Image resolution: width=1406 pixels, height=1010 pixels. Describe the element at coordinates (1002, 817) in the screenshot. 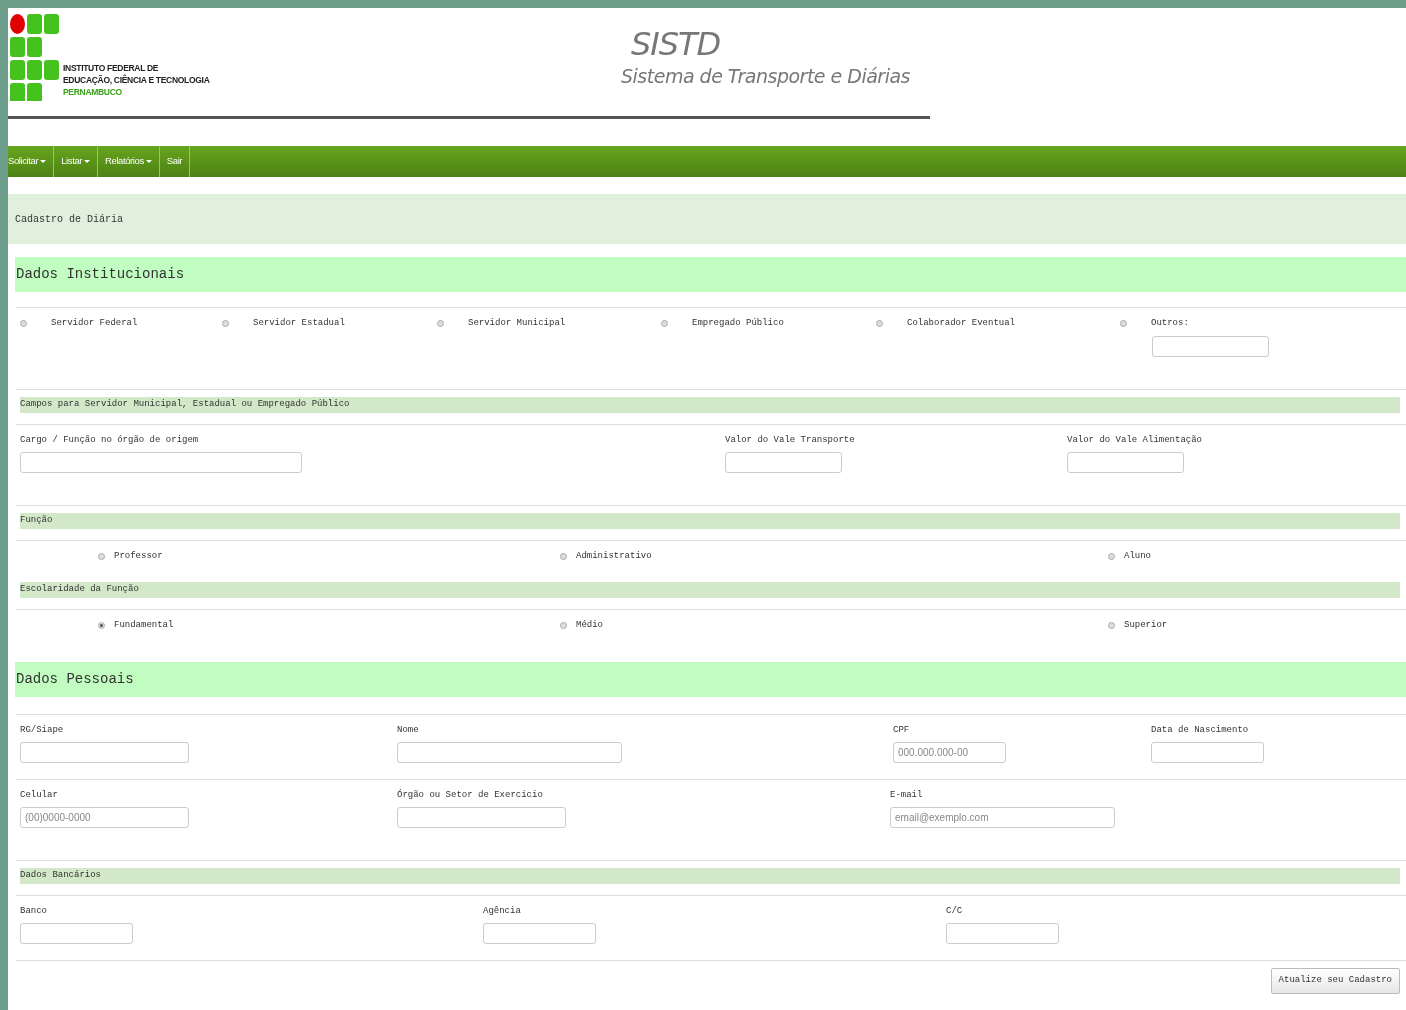

I see `input-field: email@exemplo.com` at that location.